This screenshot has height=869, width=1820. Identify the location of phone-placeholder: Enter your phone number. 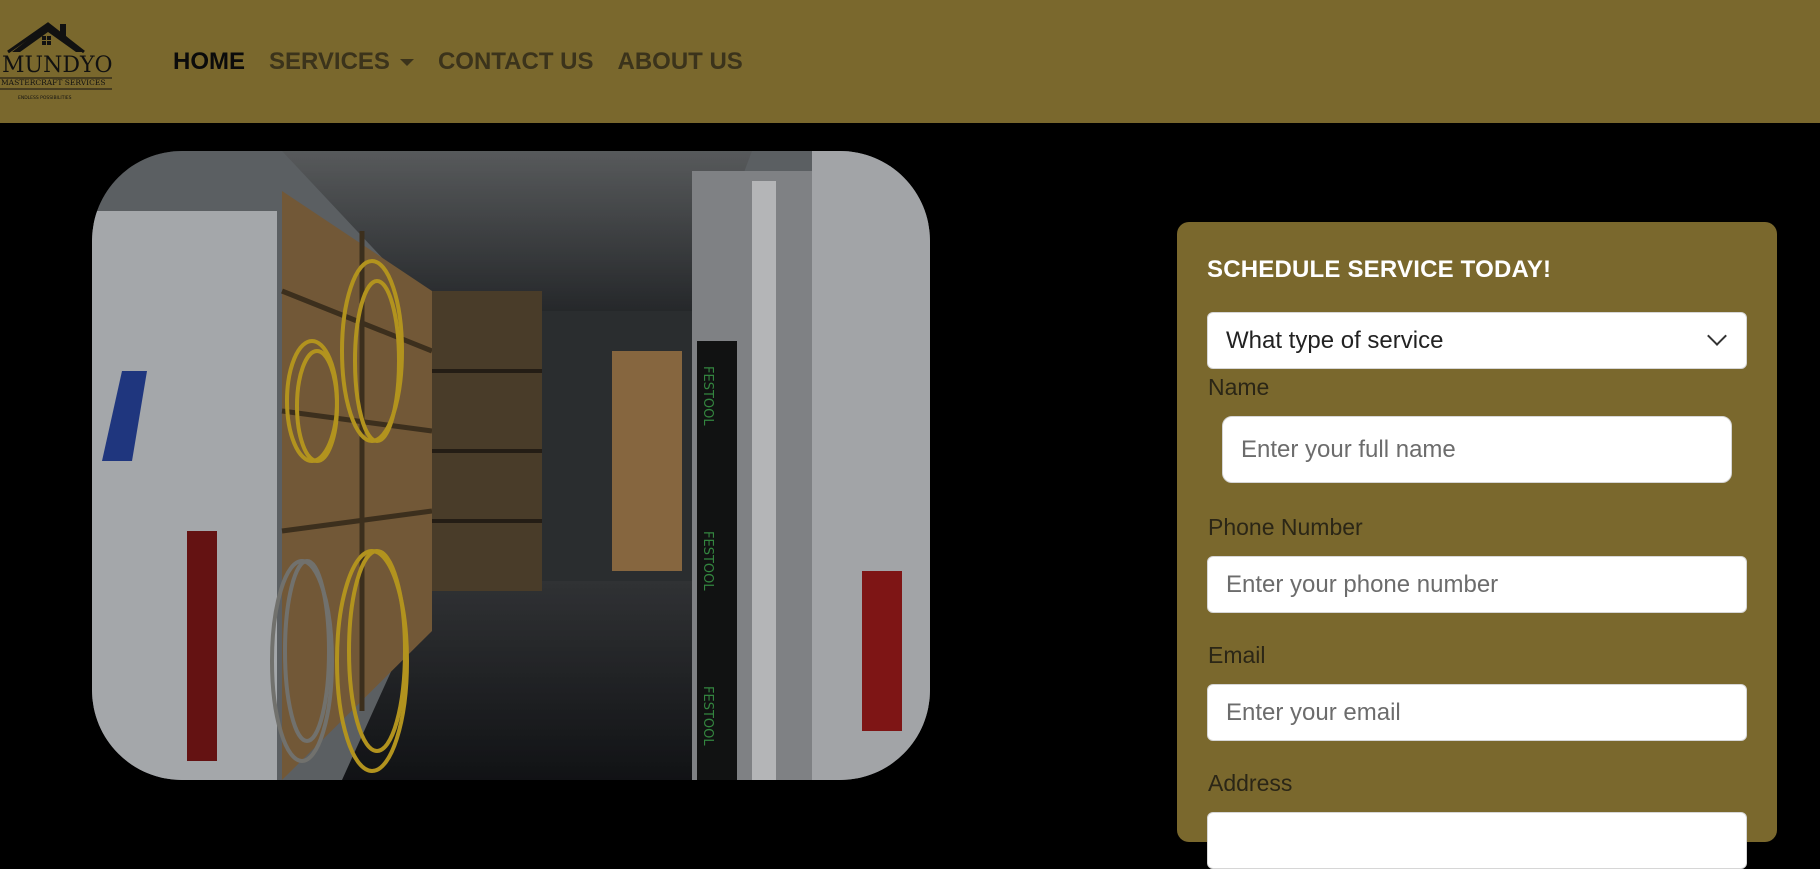
(1362, 584).